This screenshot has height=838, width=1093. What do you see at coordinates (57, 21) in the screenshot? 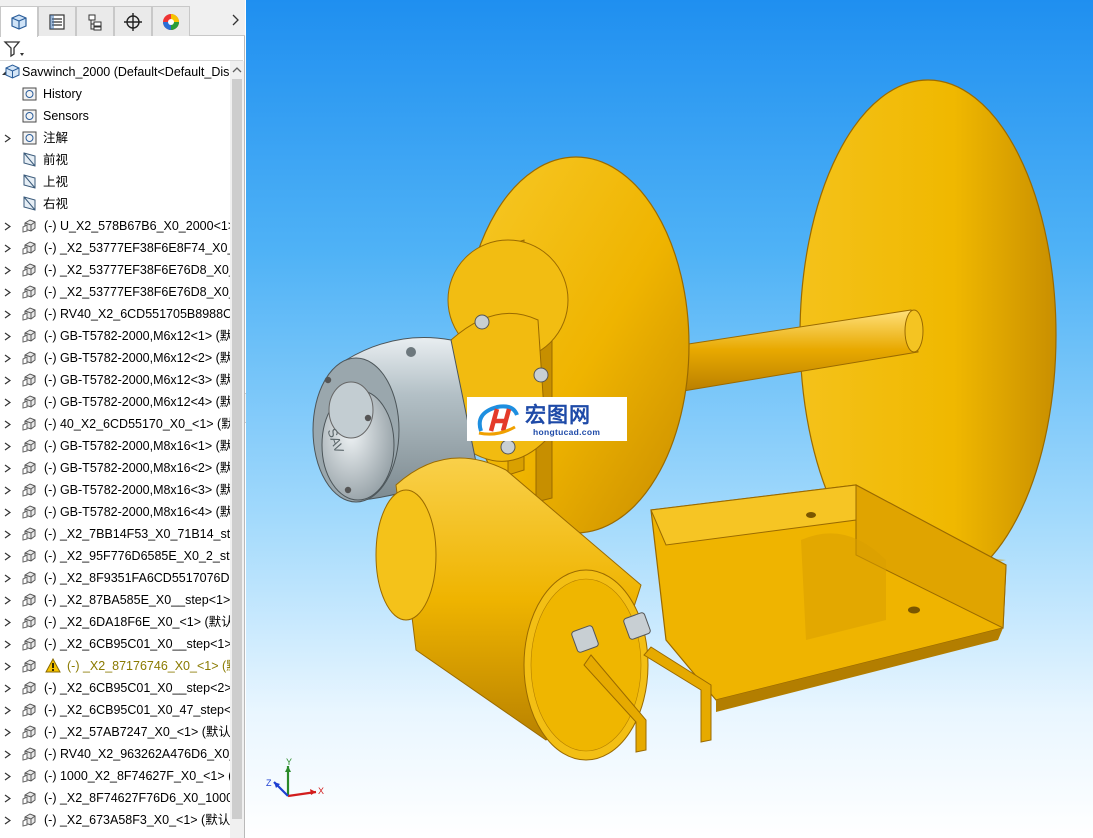
I see `property-manager-tab` at bounding box center [57, 21].